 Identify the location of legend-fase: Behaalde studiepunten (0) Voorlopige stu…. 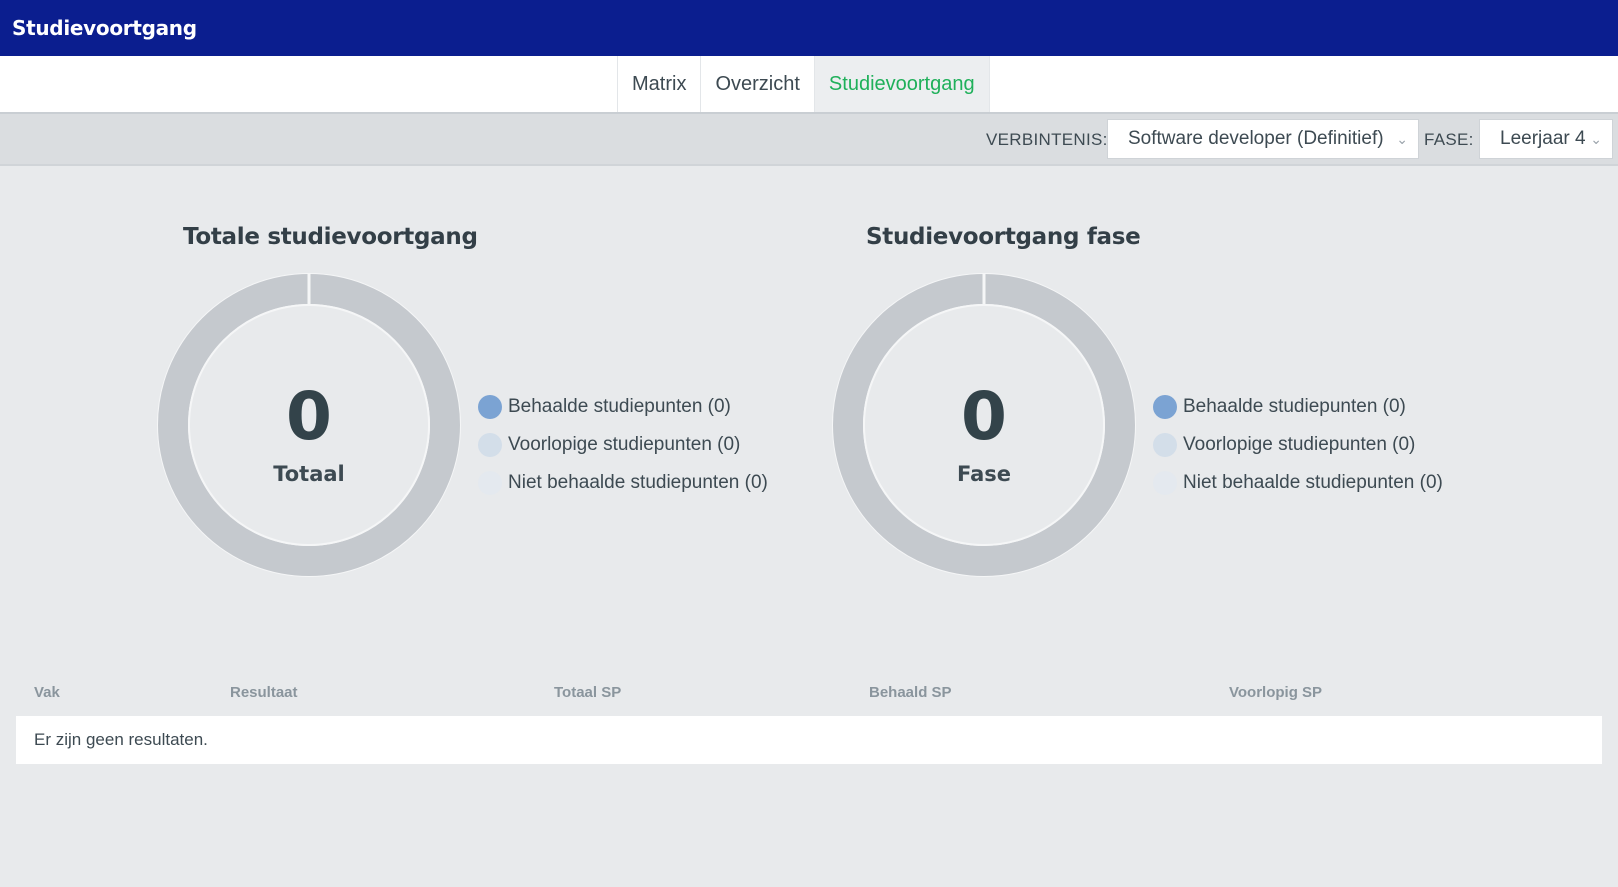
(1298, 445).